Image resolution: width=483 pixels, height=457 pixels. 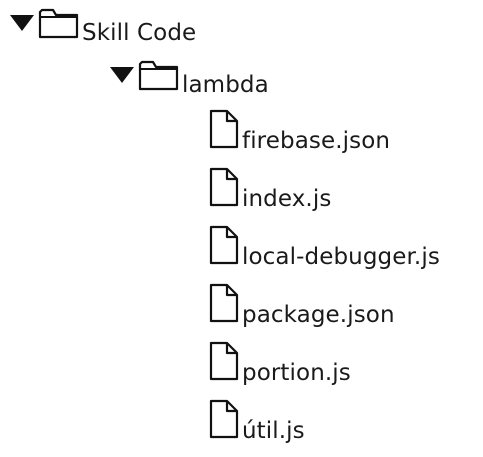 I want to click on file-label: package.json, so click(x=318, y=315).